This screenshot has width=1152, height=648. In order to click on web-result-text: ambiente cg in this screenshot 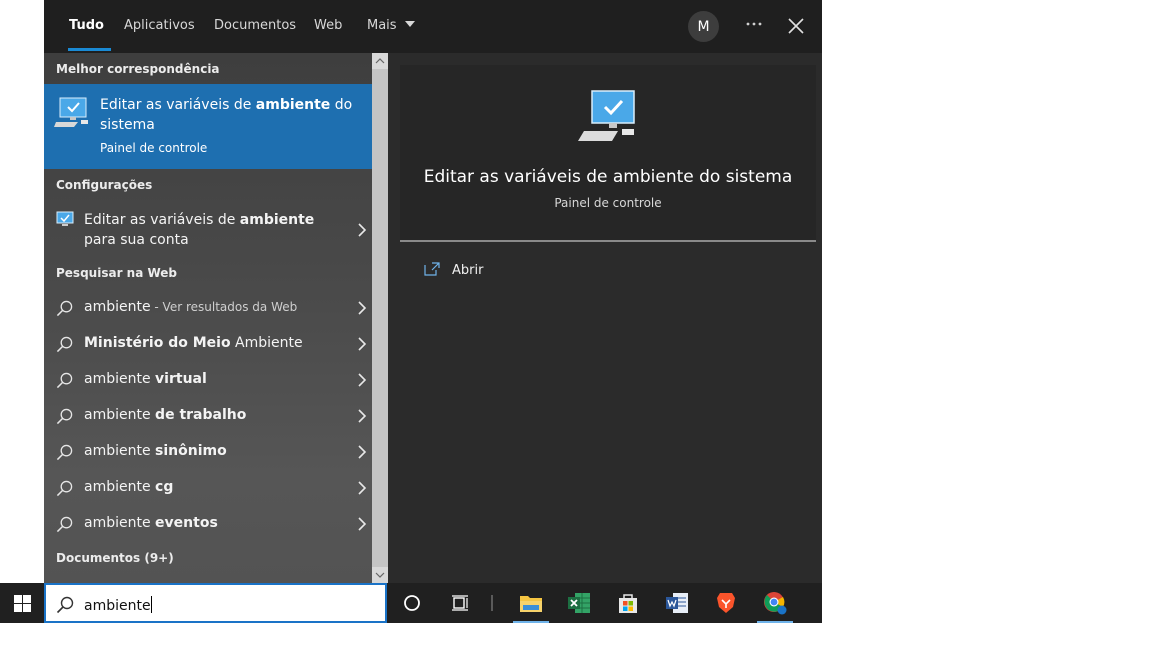, I will do `click(128, 487)`.